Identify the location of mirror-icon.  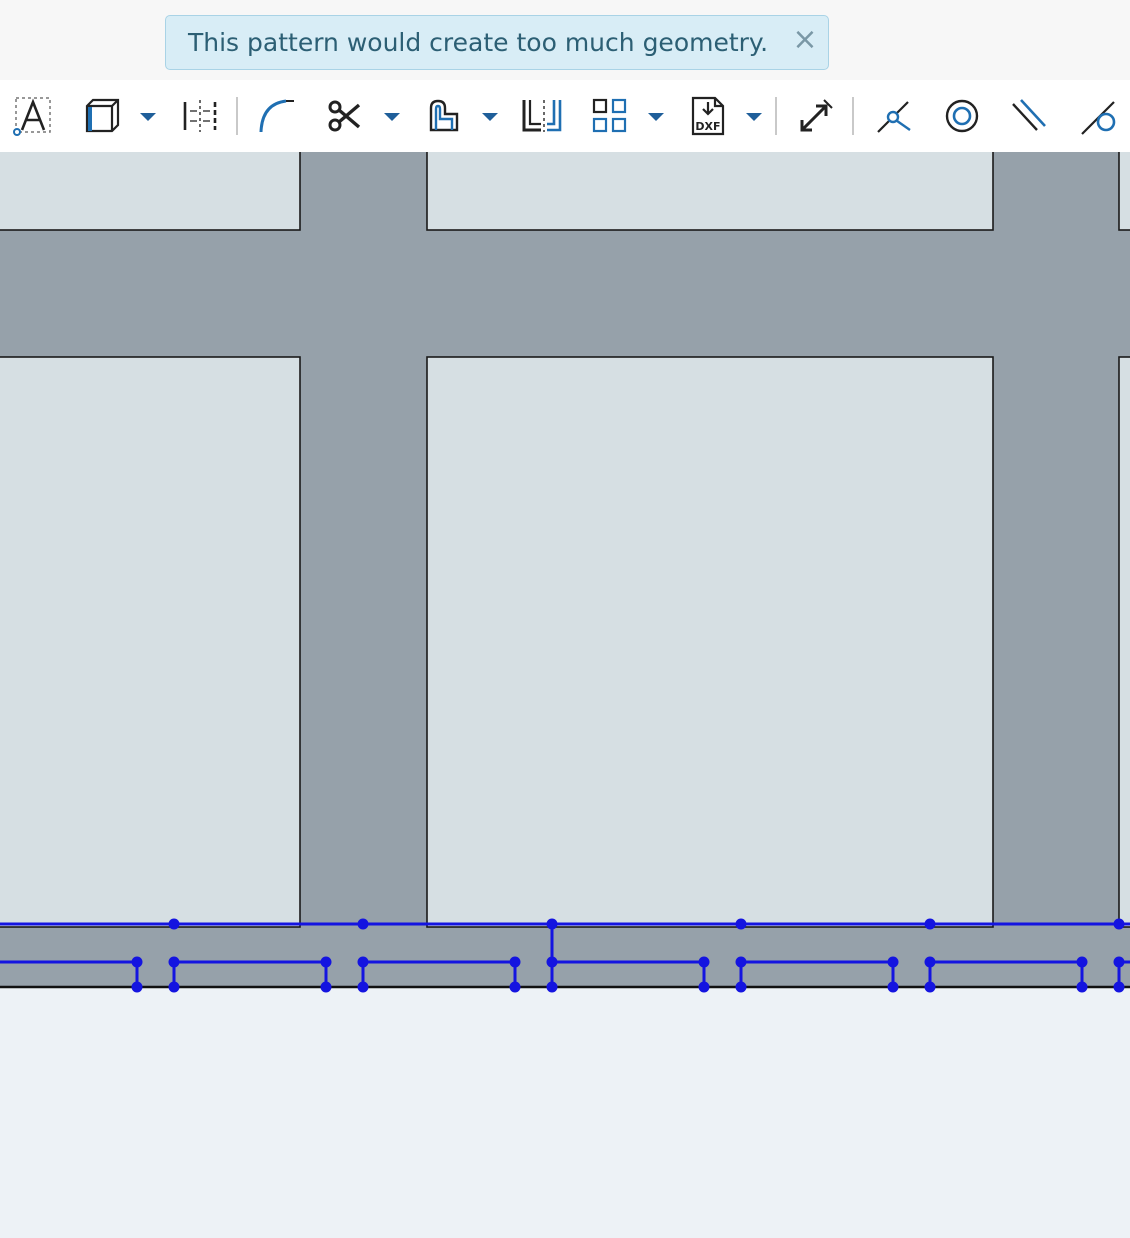
(200, 116).